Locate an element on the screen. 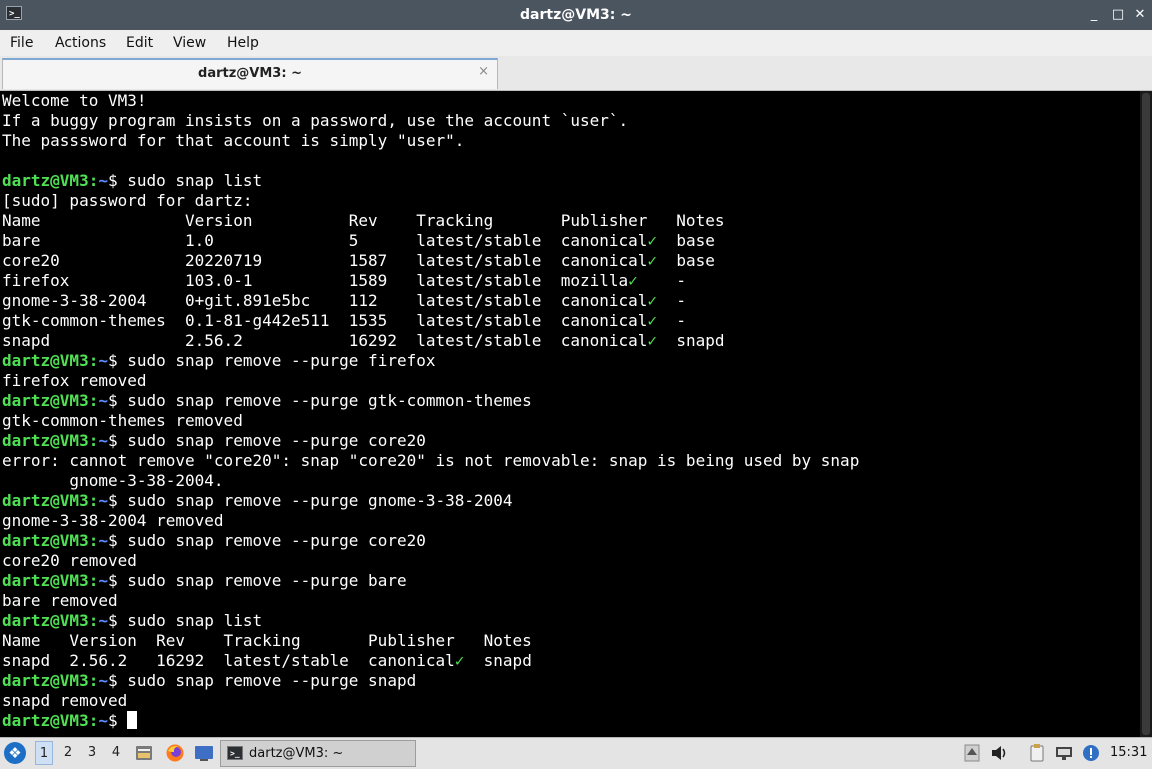 The width and height of the screenshot is (1152, 769). output-text: firefox removed is located at coordinates (74, 380).